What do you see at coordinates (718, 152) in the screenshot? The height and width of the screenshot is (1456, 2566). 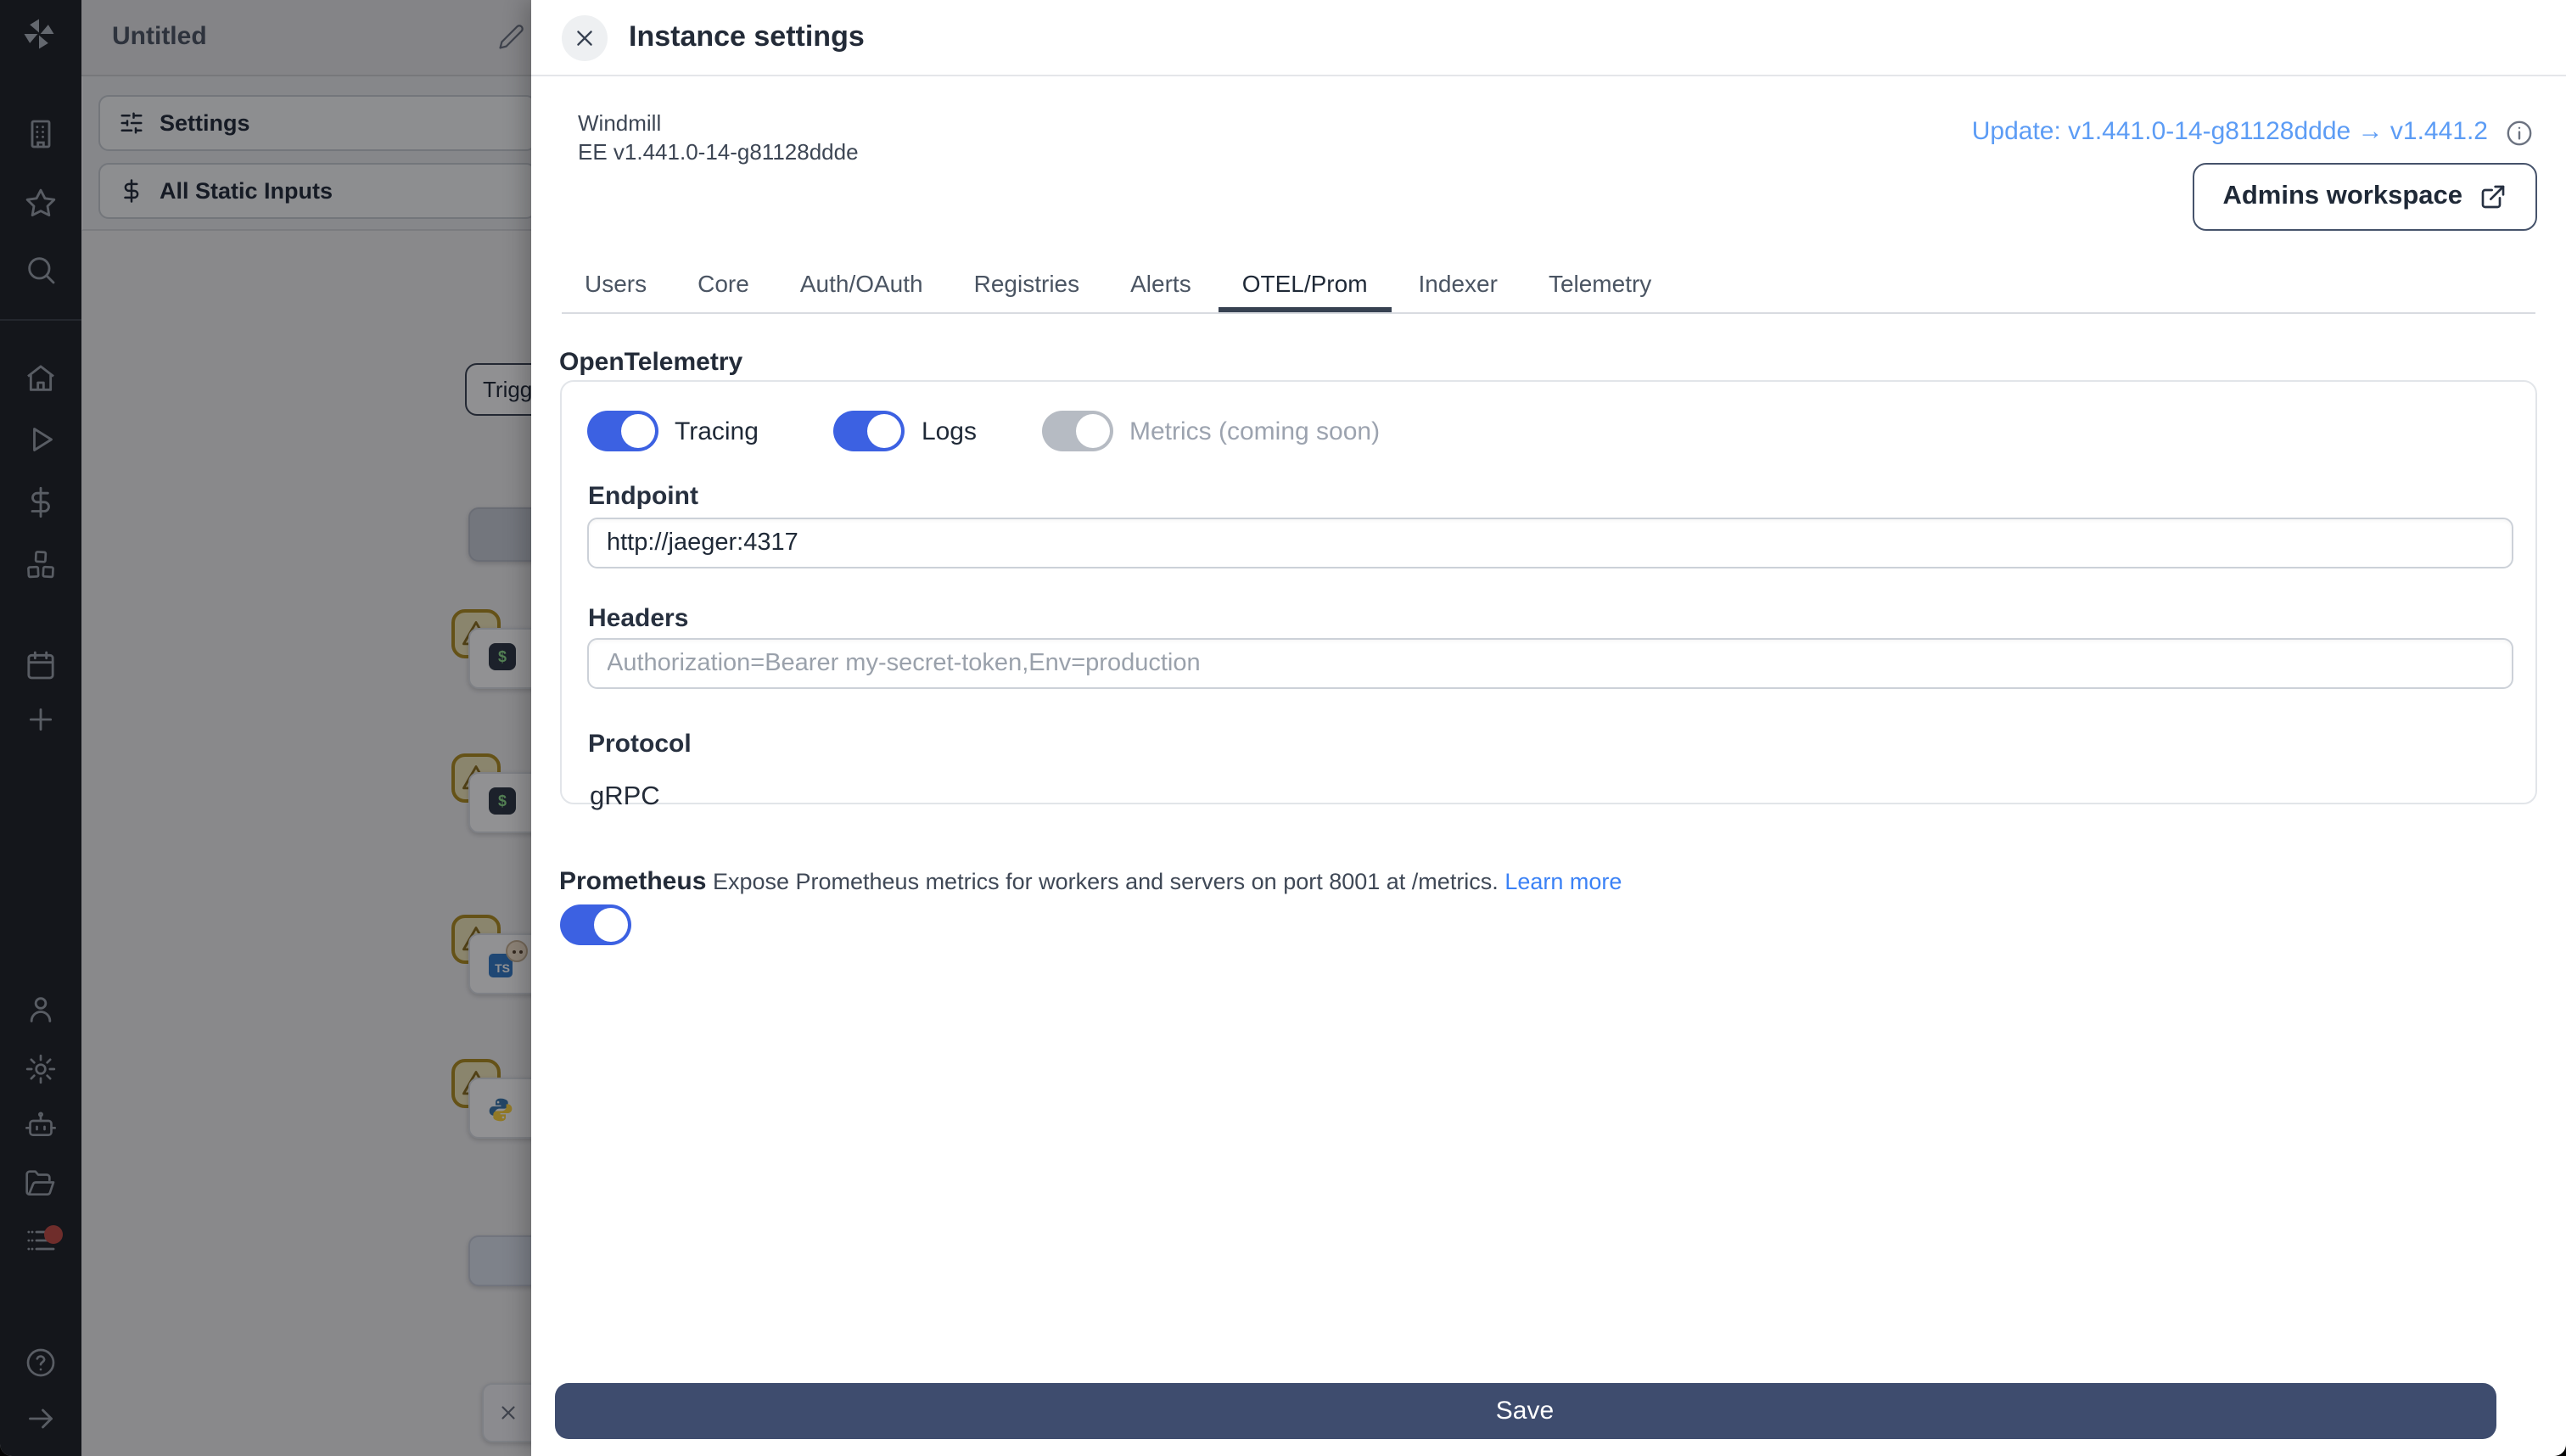 I see `app-version: EE v1.441.0-14-g81128ddde` at bounding box center [718, 152].